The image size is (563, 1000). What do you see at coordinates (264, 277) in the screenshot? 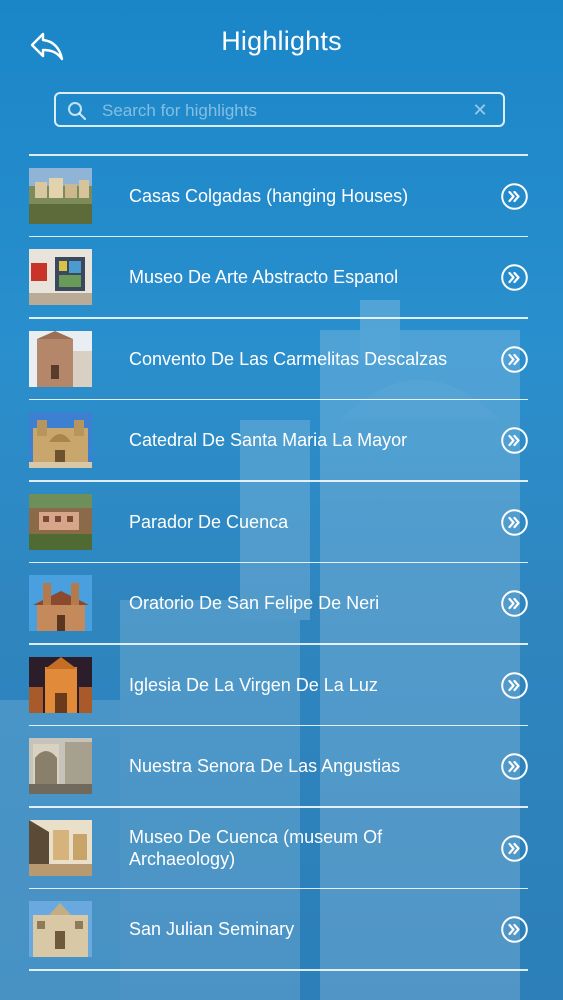
I see `list-item-label: Museo De Arte Abstracto Espanol` at bounding box center [264, 277].